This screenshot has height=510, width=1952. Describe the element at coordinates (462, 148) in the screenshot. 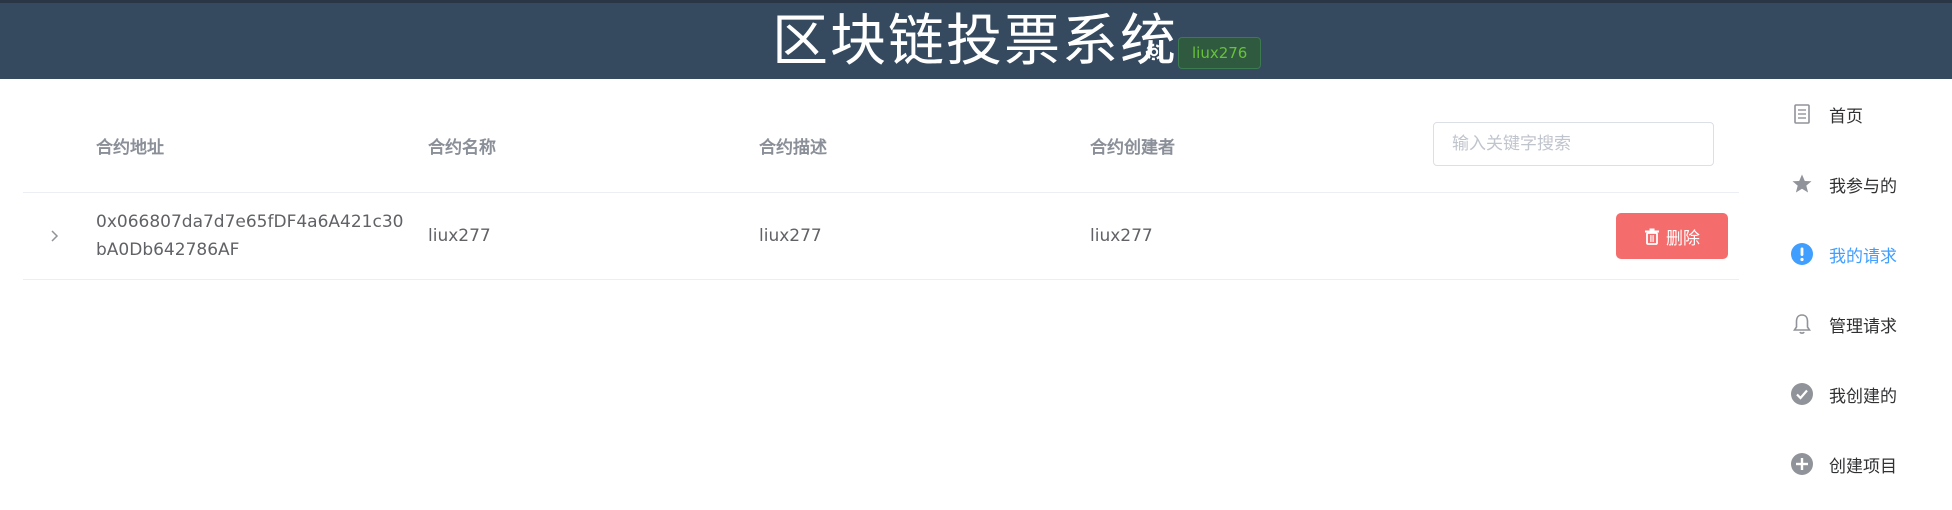

I see `column-header-name: 合约名称` at that location.